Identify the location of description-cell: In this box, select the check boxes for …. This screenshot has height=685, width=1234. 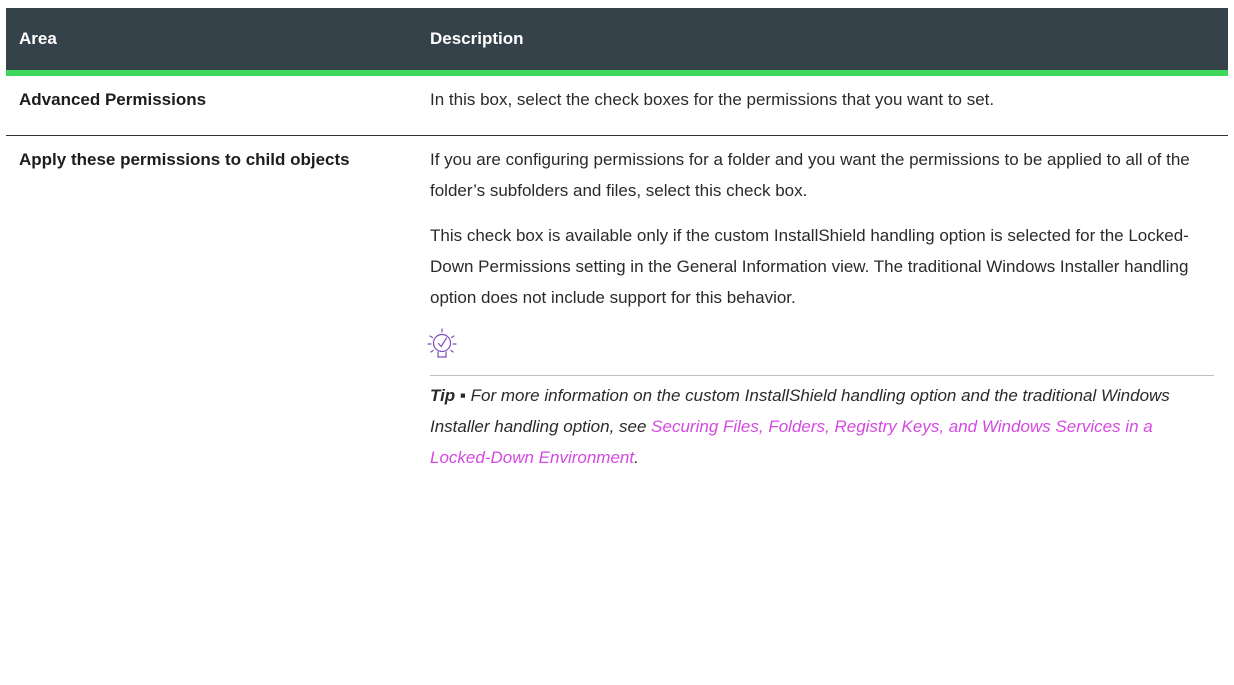
(807, 105).